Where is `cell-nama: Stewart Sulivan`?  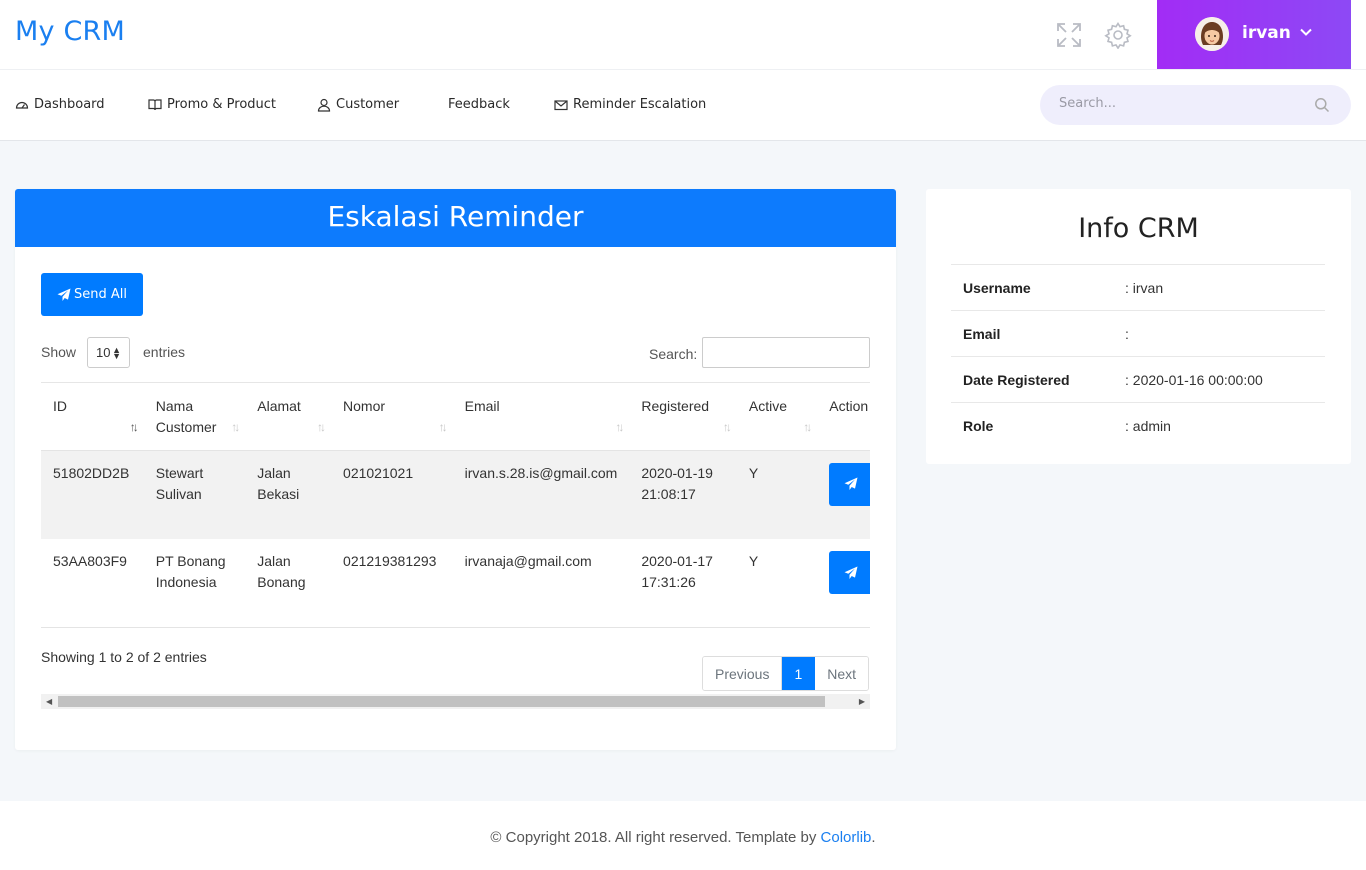 cell-nama: Stewart Sulivan is located at coordinates (179, 483).